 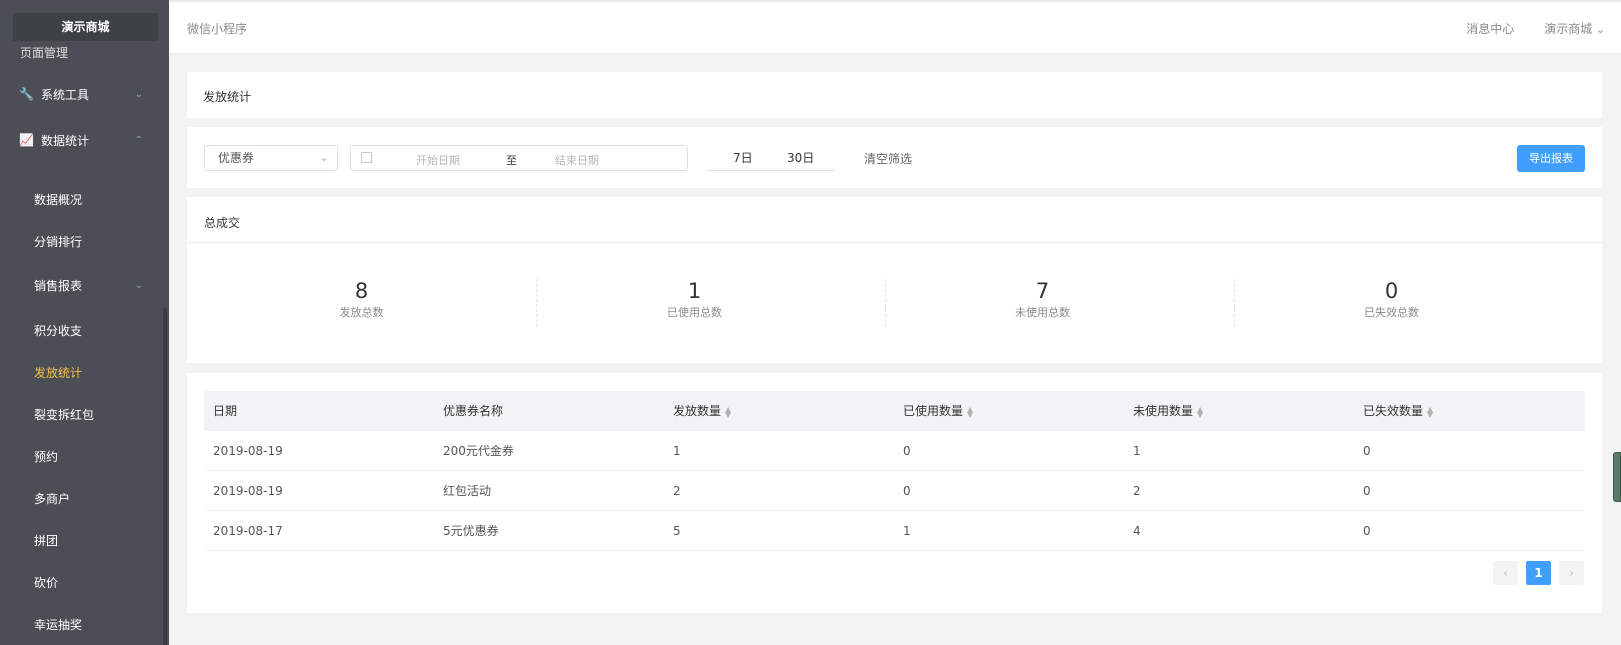 I want to click on cell-unused: 2, so click(x=1137, y=491).